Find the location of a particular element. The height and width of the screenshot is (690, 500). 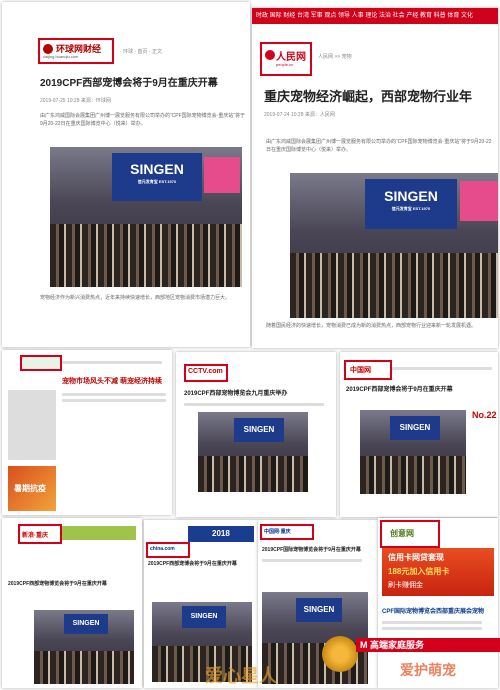

huanqiu-logo: 环球网财经 caijing.huanqiu.com is located at coordinates (76, 51).